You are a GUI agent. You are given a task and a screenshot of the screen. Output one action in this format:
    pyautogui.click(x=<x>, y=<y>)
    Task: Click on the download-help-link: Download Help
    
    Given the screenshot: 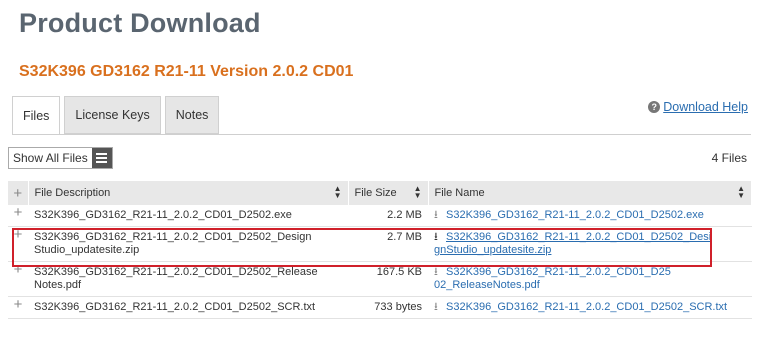 What is the action you would take?
    pyautogui.click(x=705, y=107)
    